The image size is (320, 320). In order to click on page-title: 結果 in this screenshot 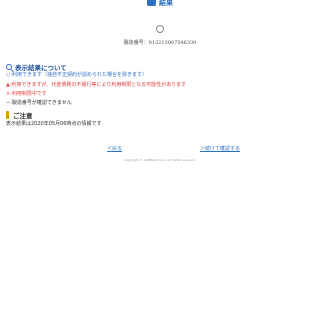, I will do `click(166, 3)`.